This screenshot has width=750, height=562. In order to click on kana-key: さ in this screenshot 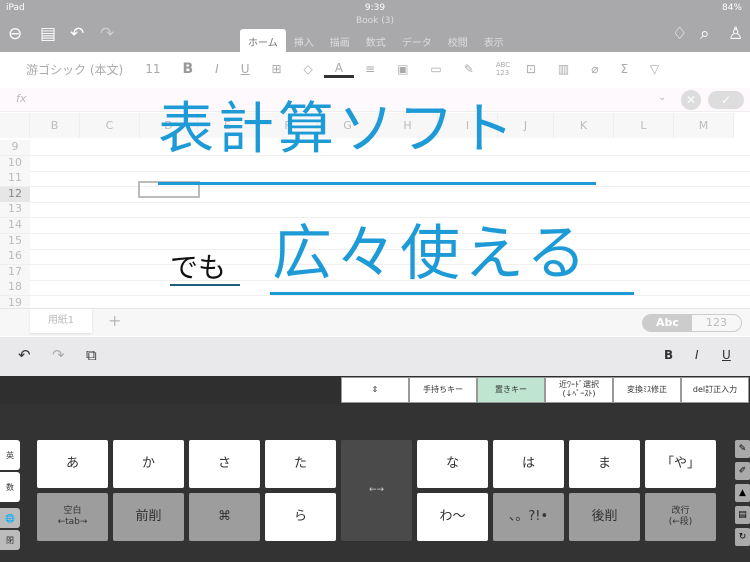, I will do `click(224, 464)`.